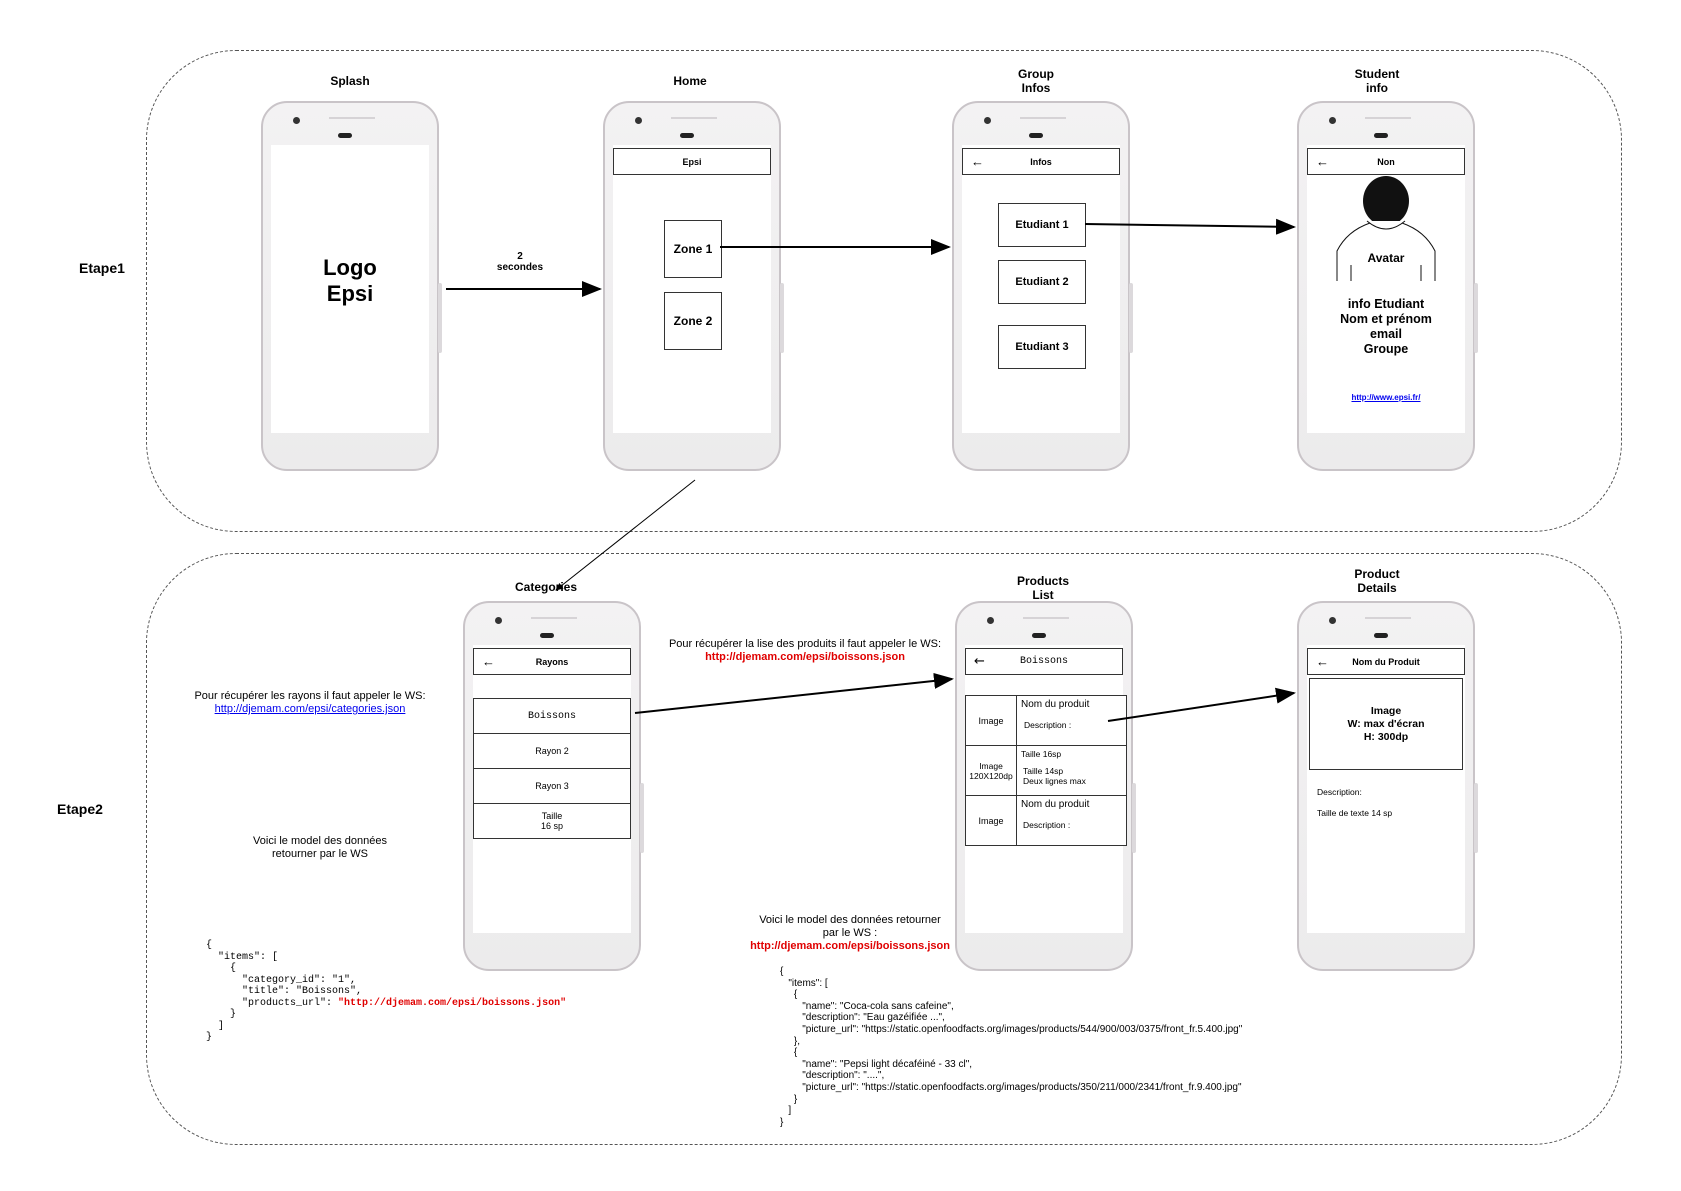 This screenshot has width=1681, height=1191. Describe the element at coordinates (1190, 226) in the screenshot. I see `arrow-student1-info` at that location.